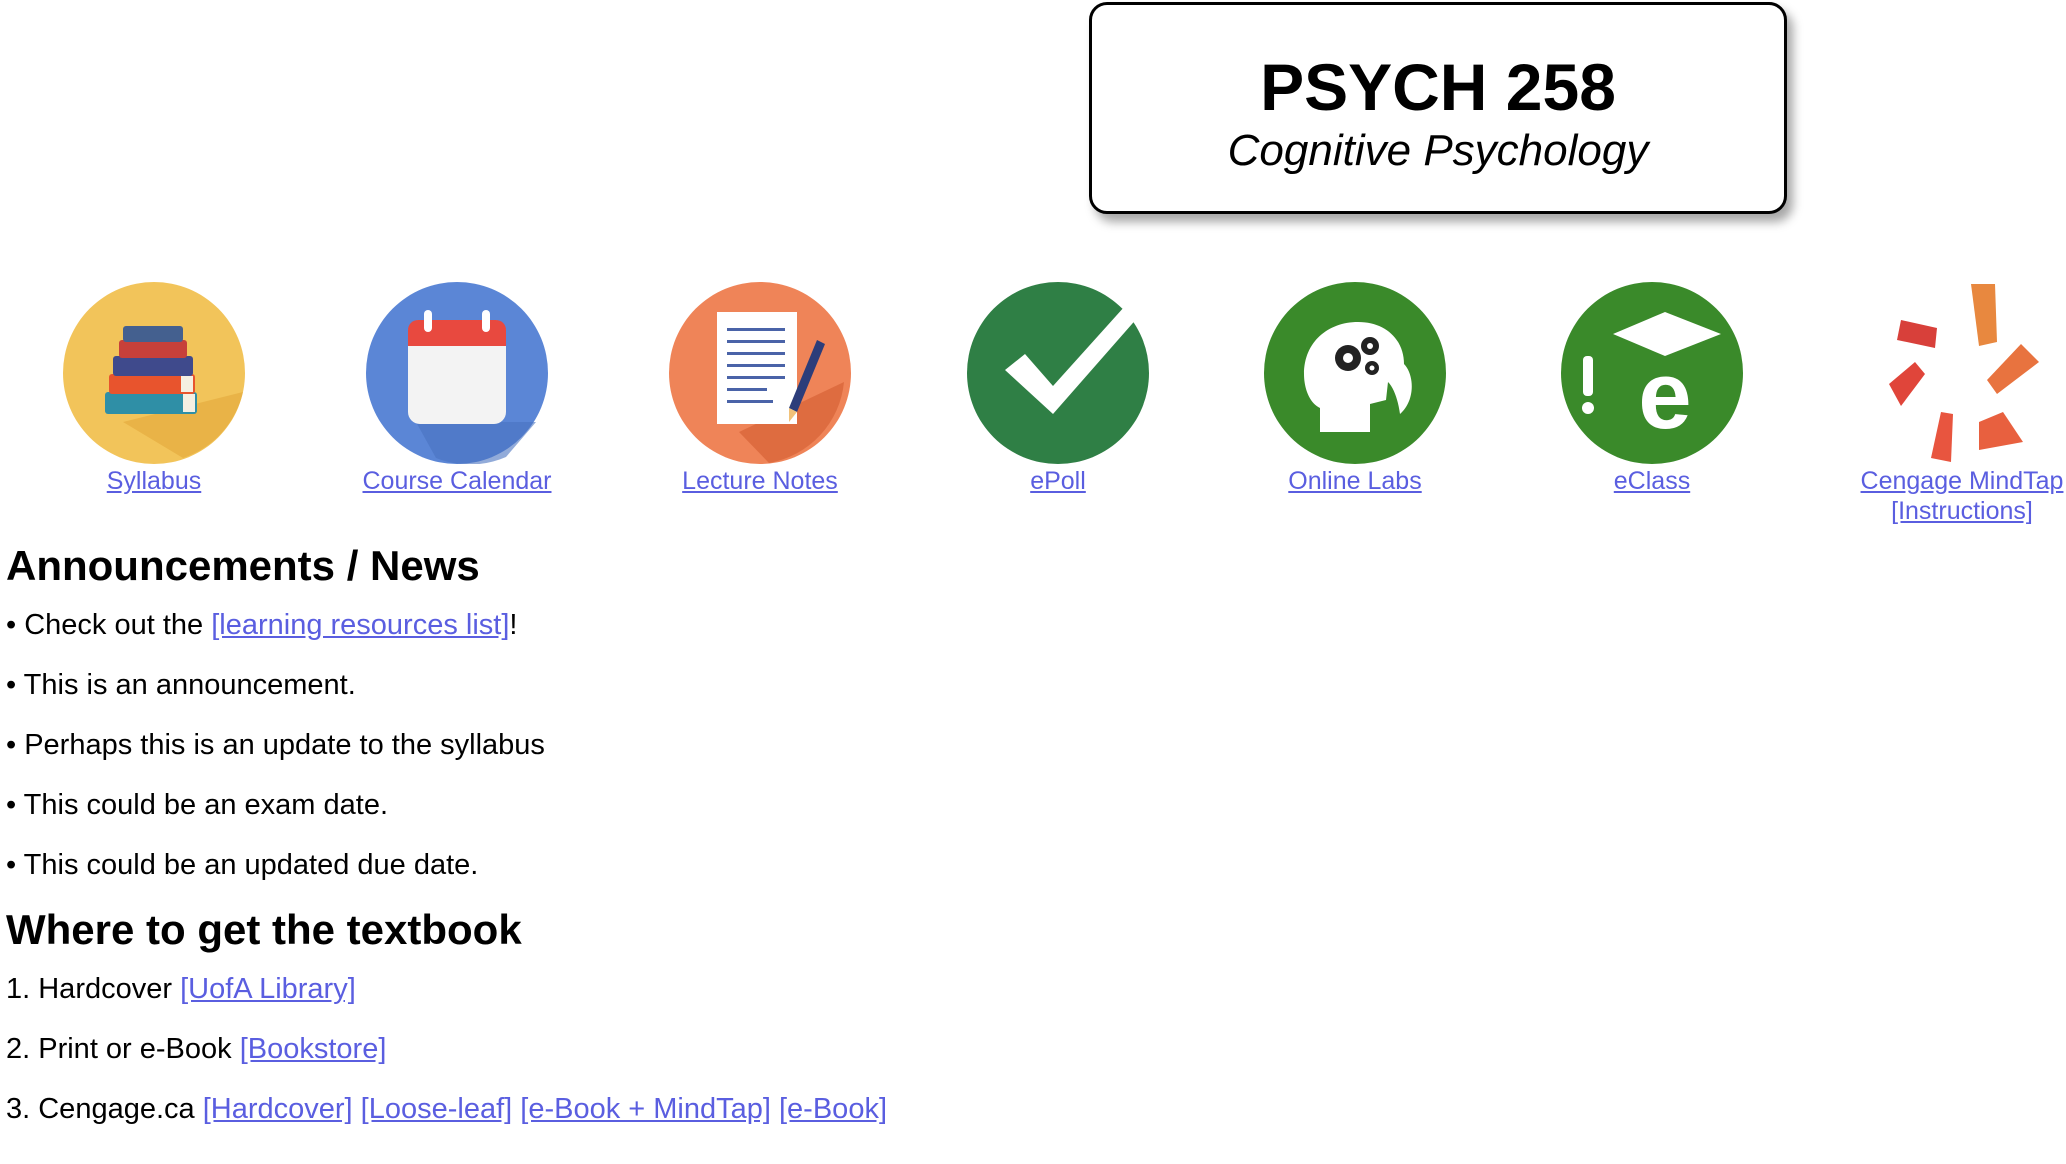 The height and width of the screenshot is (1164, 2066). Describe the element at coordinates (457, 373) in the screenshot. I see `calendar-icon` at that location.